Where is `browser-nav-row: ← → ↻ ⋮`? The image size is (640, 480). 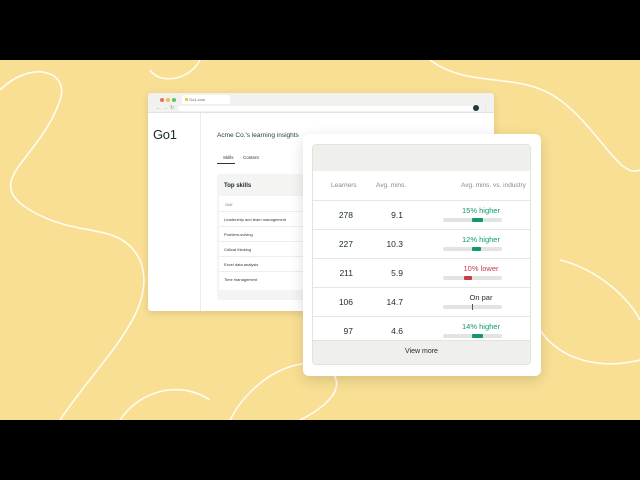
browser-nav-row: ← → ↻ ⋮ is located at coordinates (321, 109).